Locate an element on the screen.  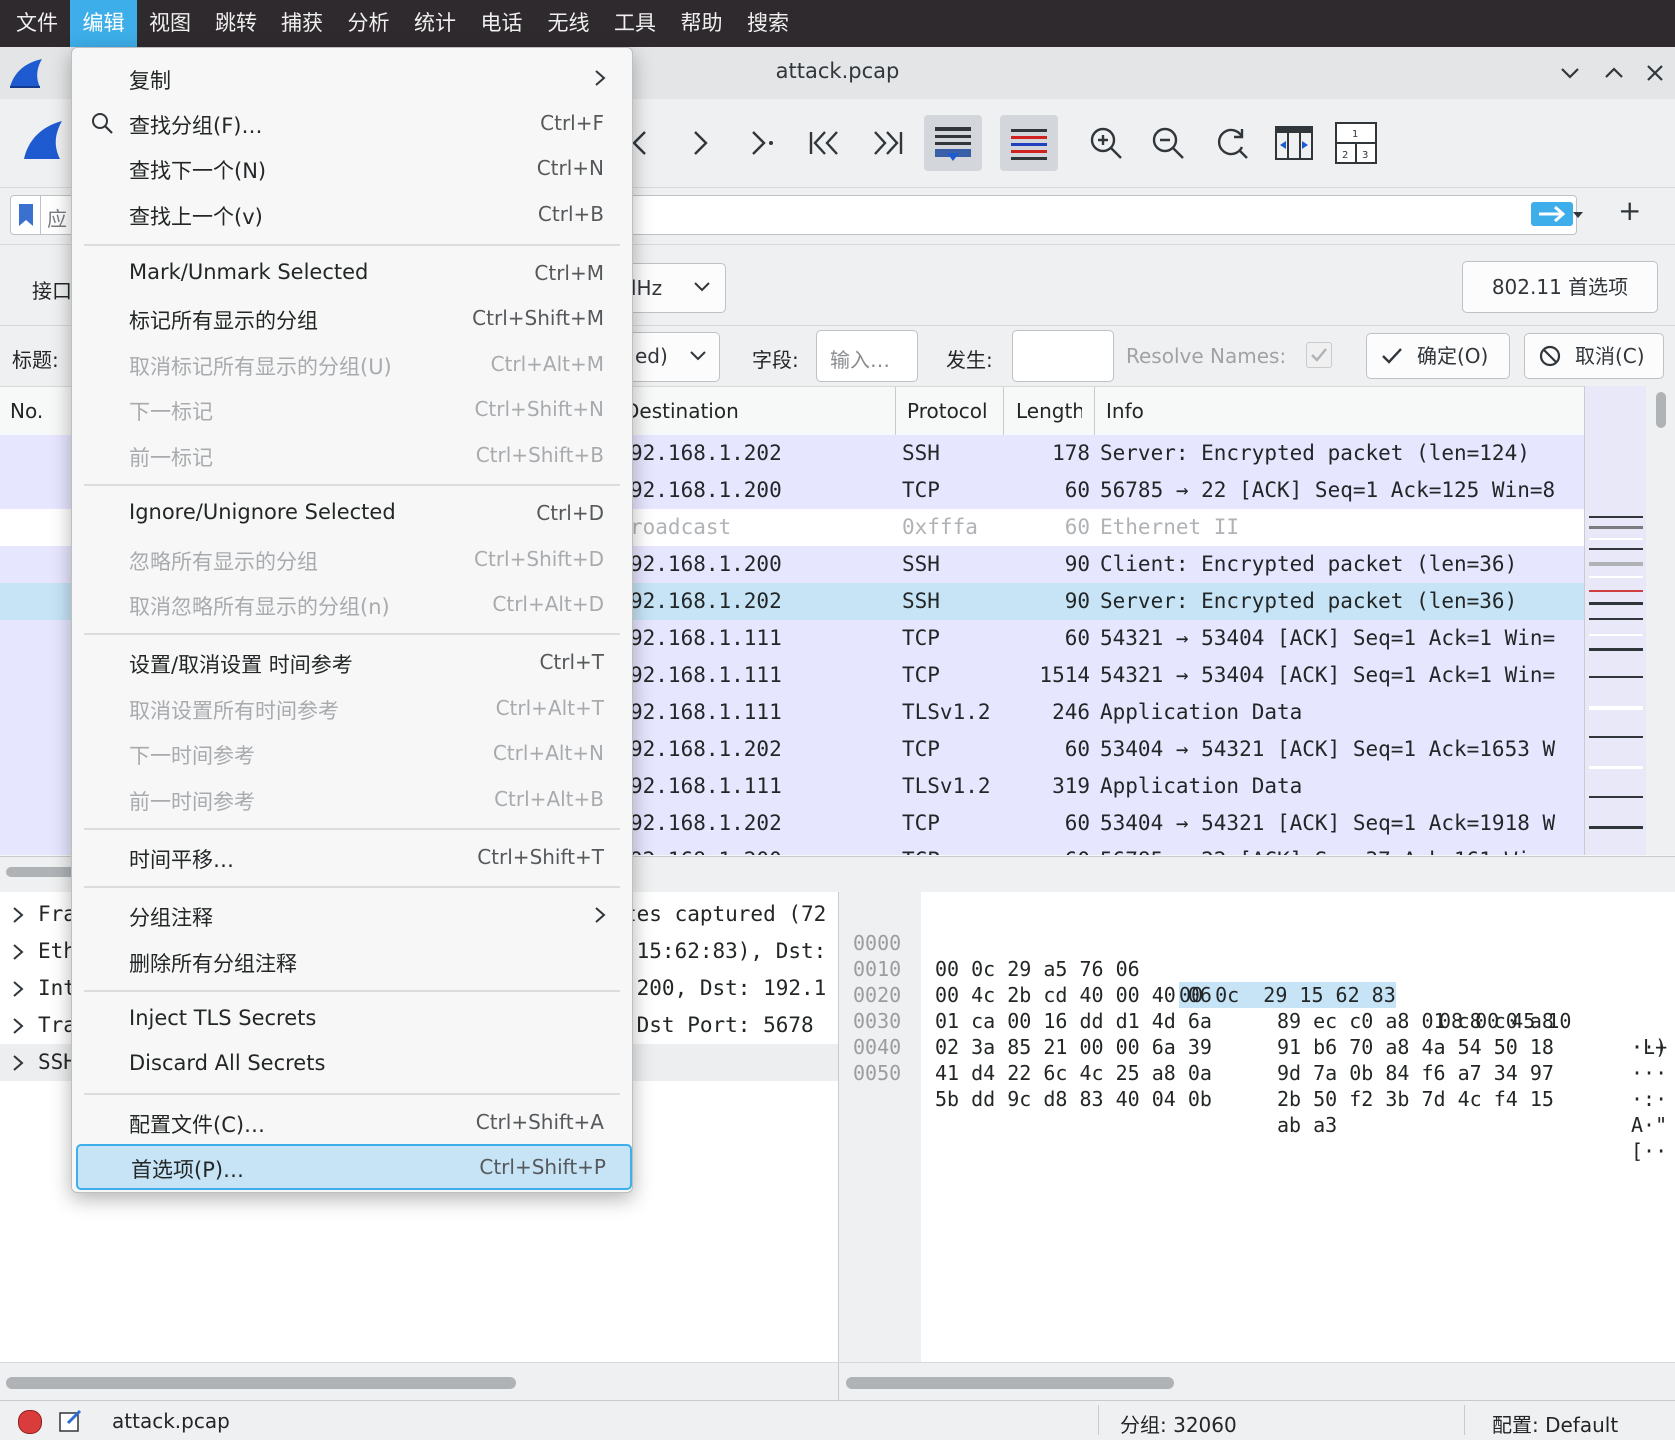
menu-telephony: 电话 is located at coordinates (501, 23).